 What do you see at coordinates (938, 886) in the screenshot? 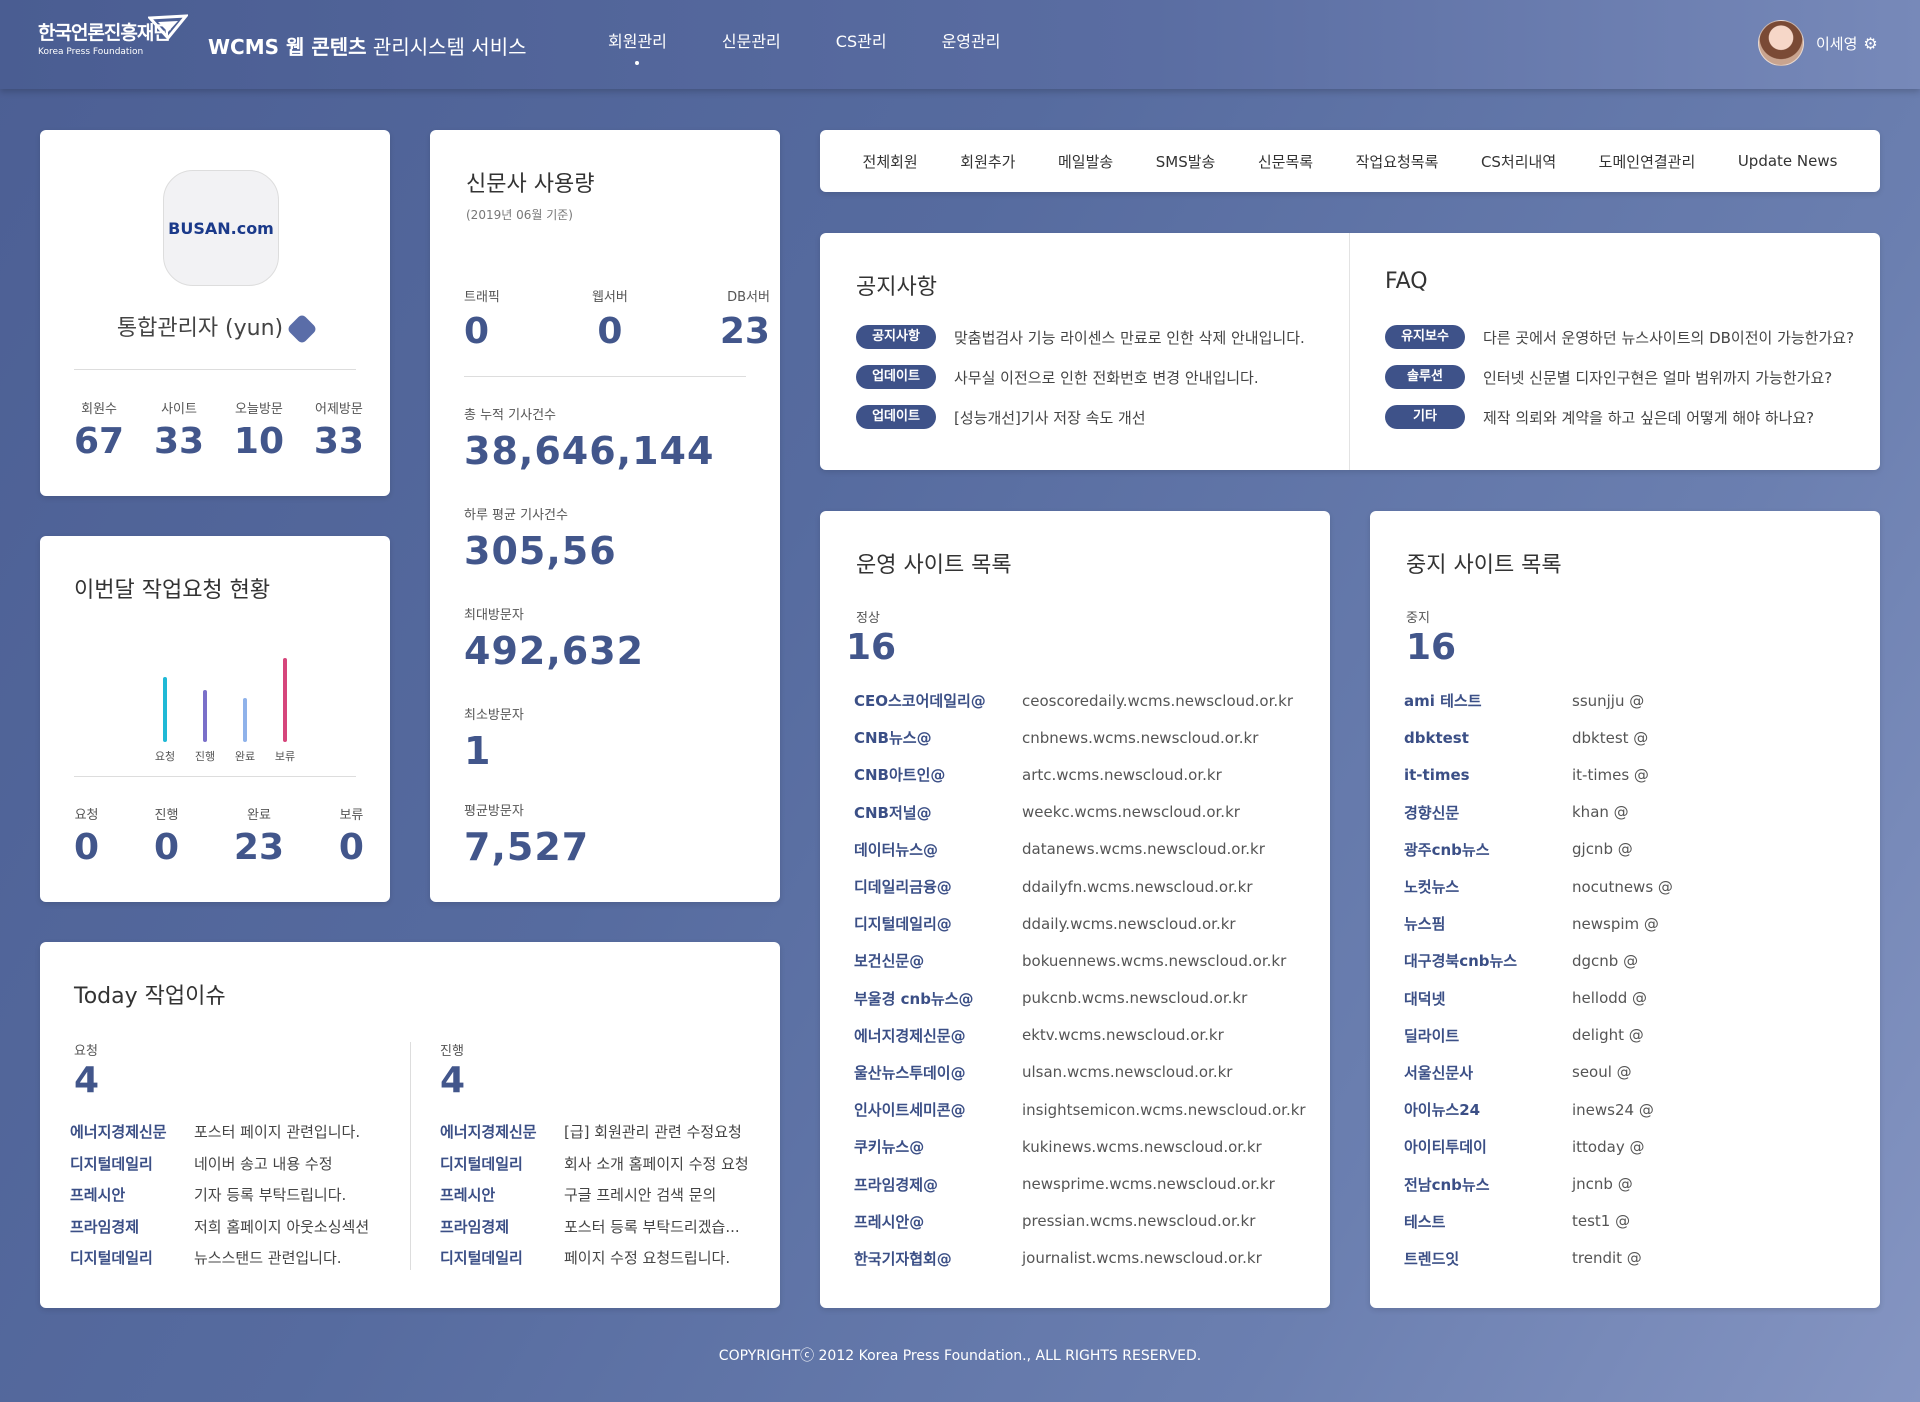
I see `site-name: 디데일리금융@` at bounding box center [938, 886].